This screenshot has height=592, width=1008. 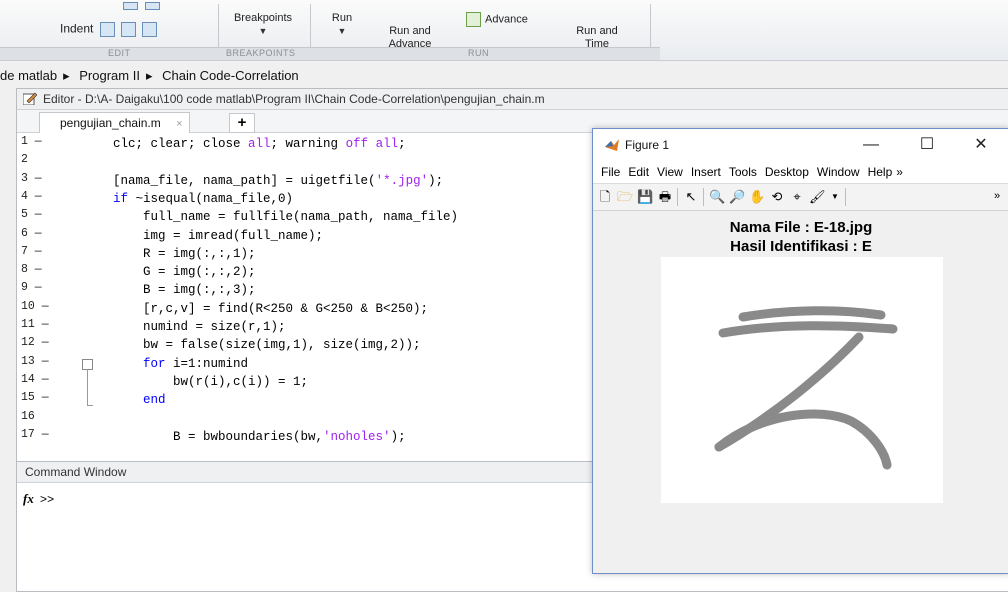 I want to click on maximize-button: ☐, so click(x=927, y=145).